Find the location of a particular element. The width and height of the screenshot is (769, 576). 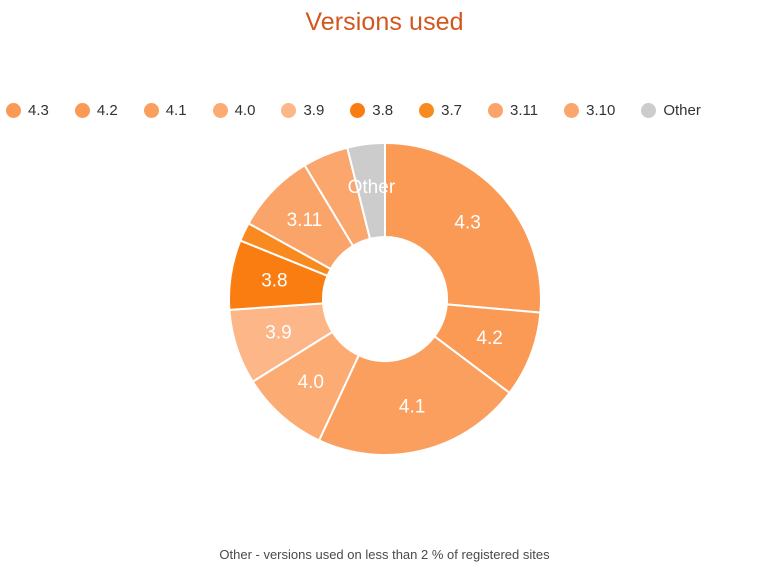

legend-item-3-9: 3.9 is located at coordinates (303, 110).